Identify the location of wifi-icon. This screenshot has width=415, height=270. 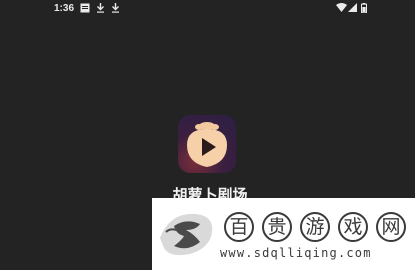
(341, 7).